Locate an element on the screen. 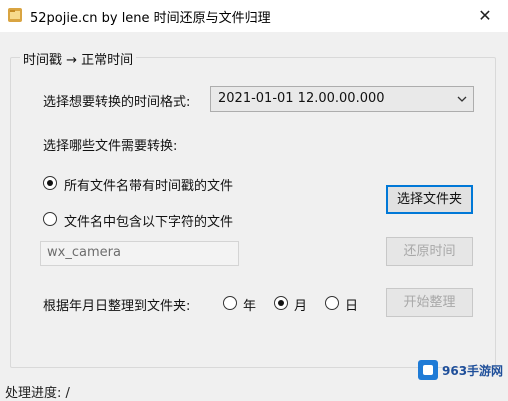 This screenshot has height=401, width=508. window-title: 52pojie.cn by lene 时间还原与文件归理 is located at coordinates (150, 18).